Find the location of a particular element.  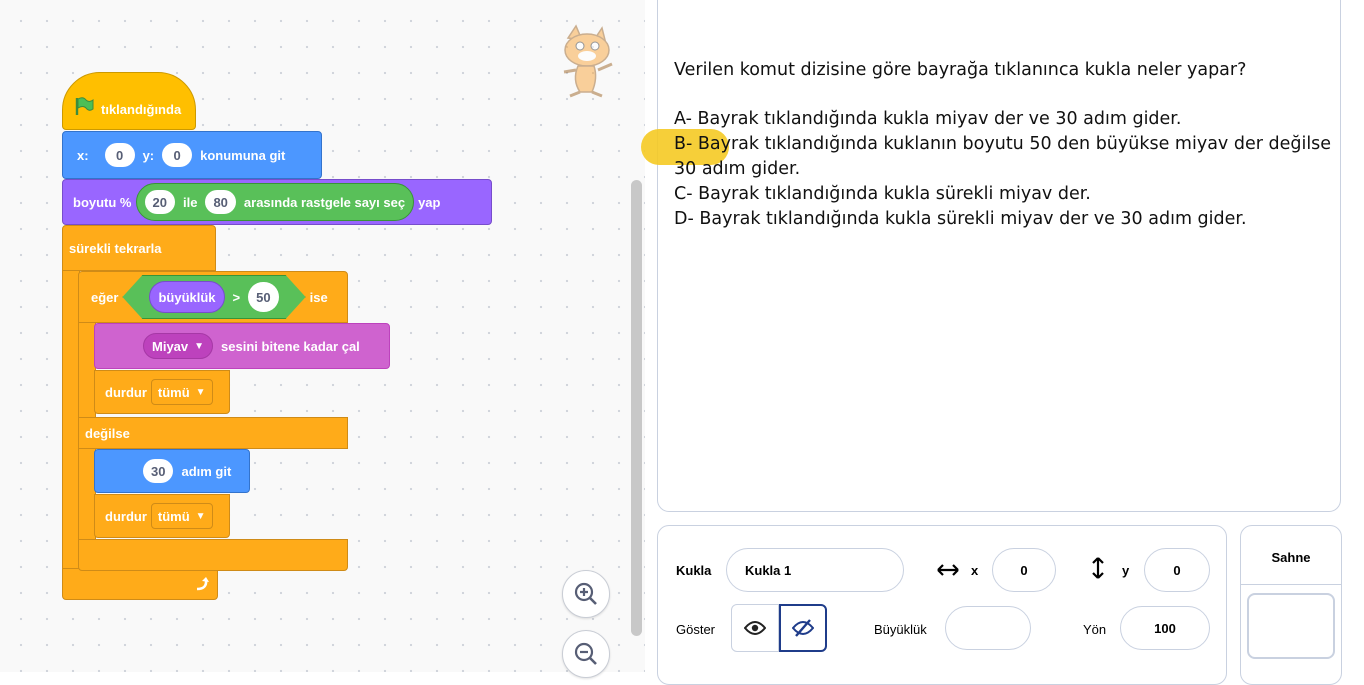

pick-random-block: 20 ile 80 arasında rastgele sayı seç is located at coordinates (275, 202).